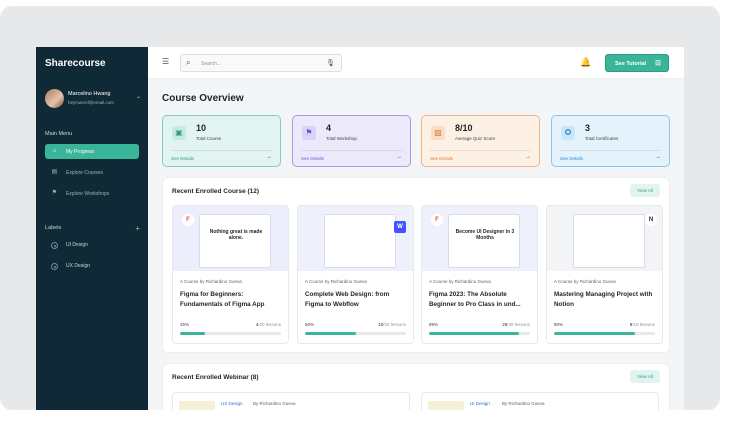  I want to click on top-bar: ☰ ⌕ Search... 🎙 🔔 See Tutorial ⊡, so click(416, 63).